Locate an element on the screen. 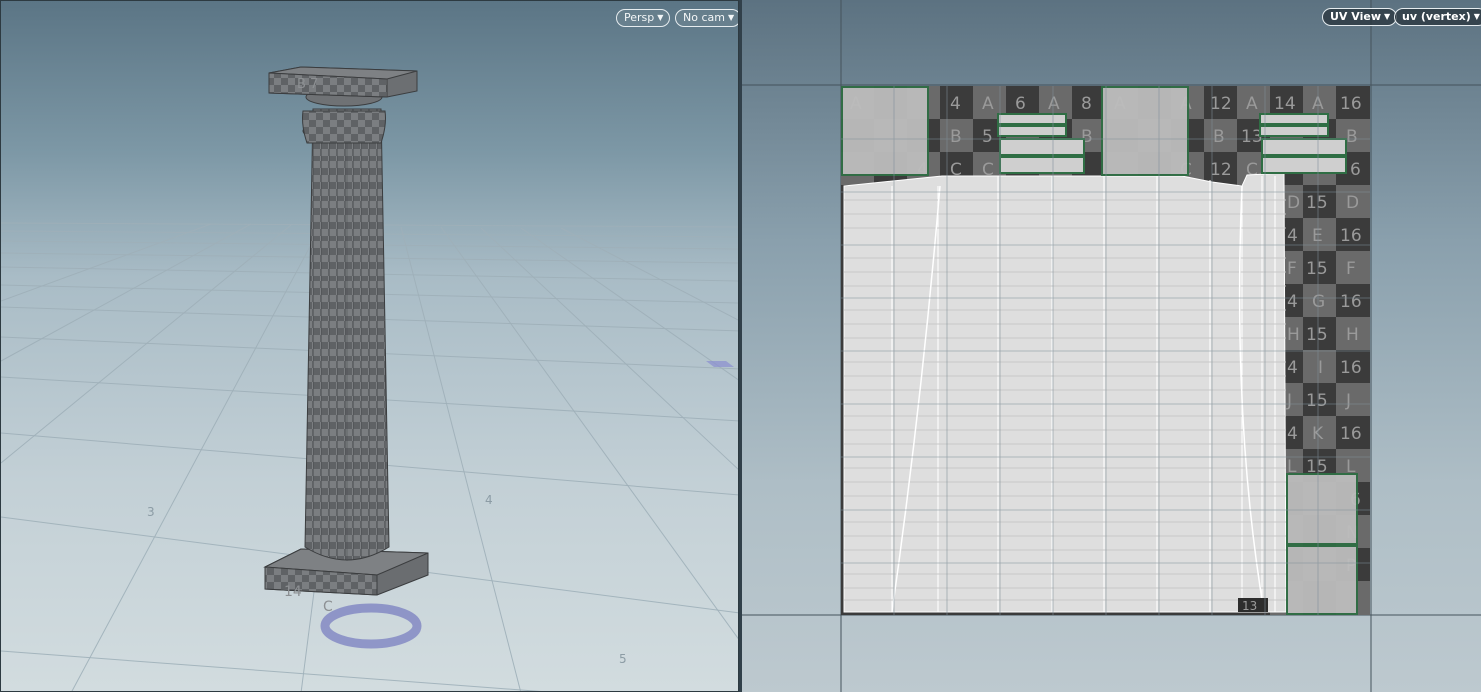 The width and height of the screenshot is (1481, 692). camera-menu: No cam ▼ is located at coordinates (706, 18).